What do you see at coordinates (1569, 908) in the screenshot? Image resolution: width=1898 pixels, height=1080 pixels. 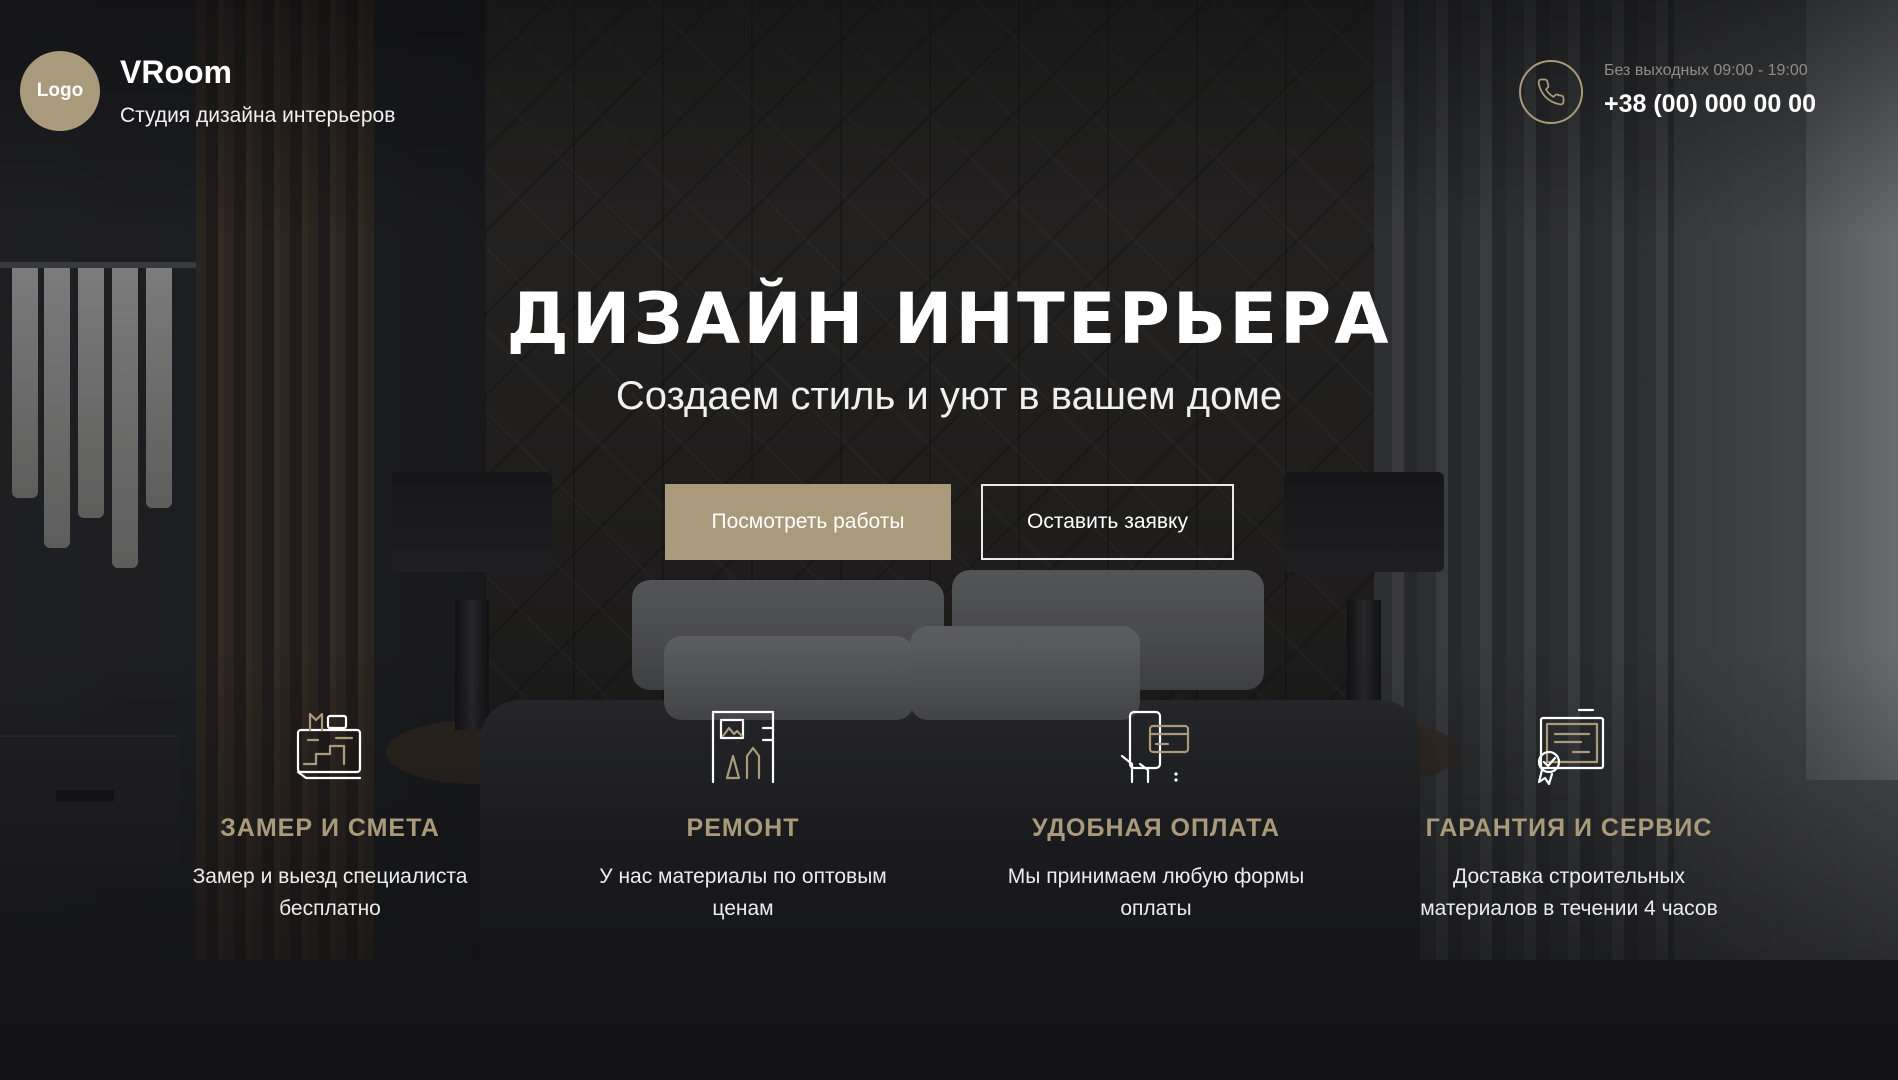 I see `feature-text-line: материалов в течении 4 часов` at bounding box center [1569, 908].